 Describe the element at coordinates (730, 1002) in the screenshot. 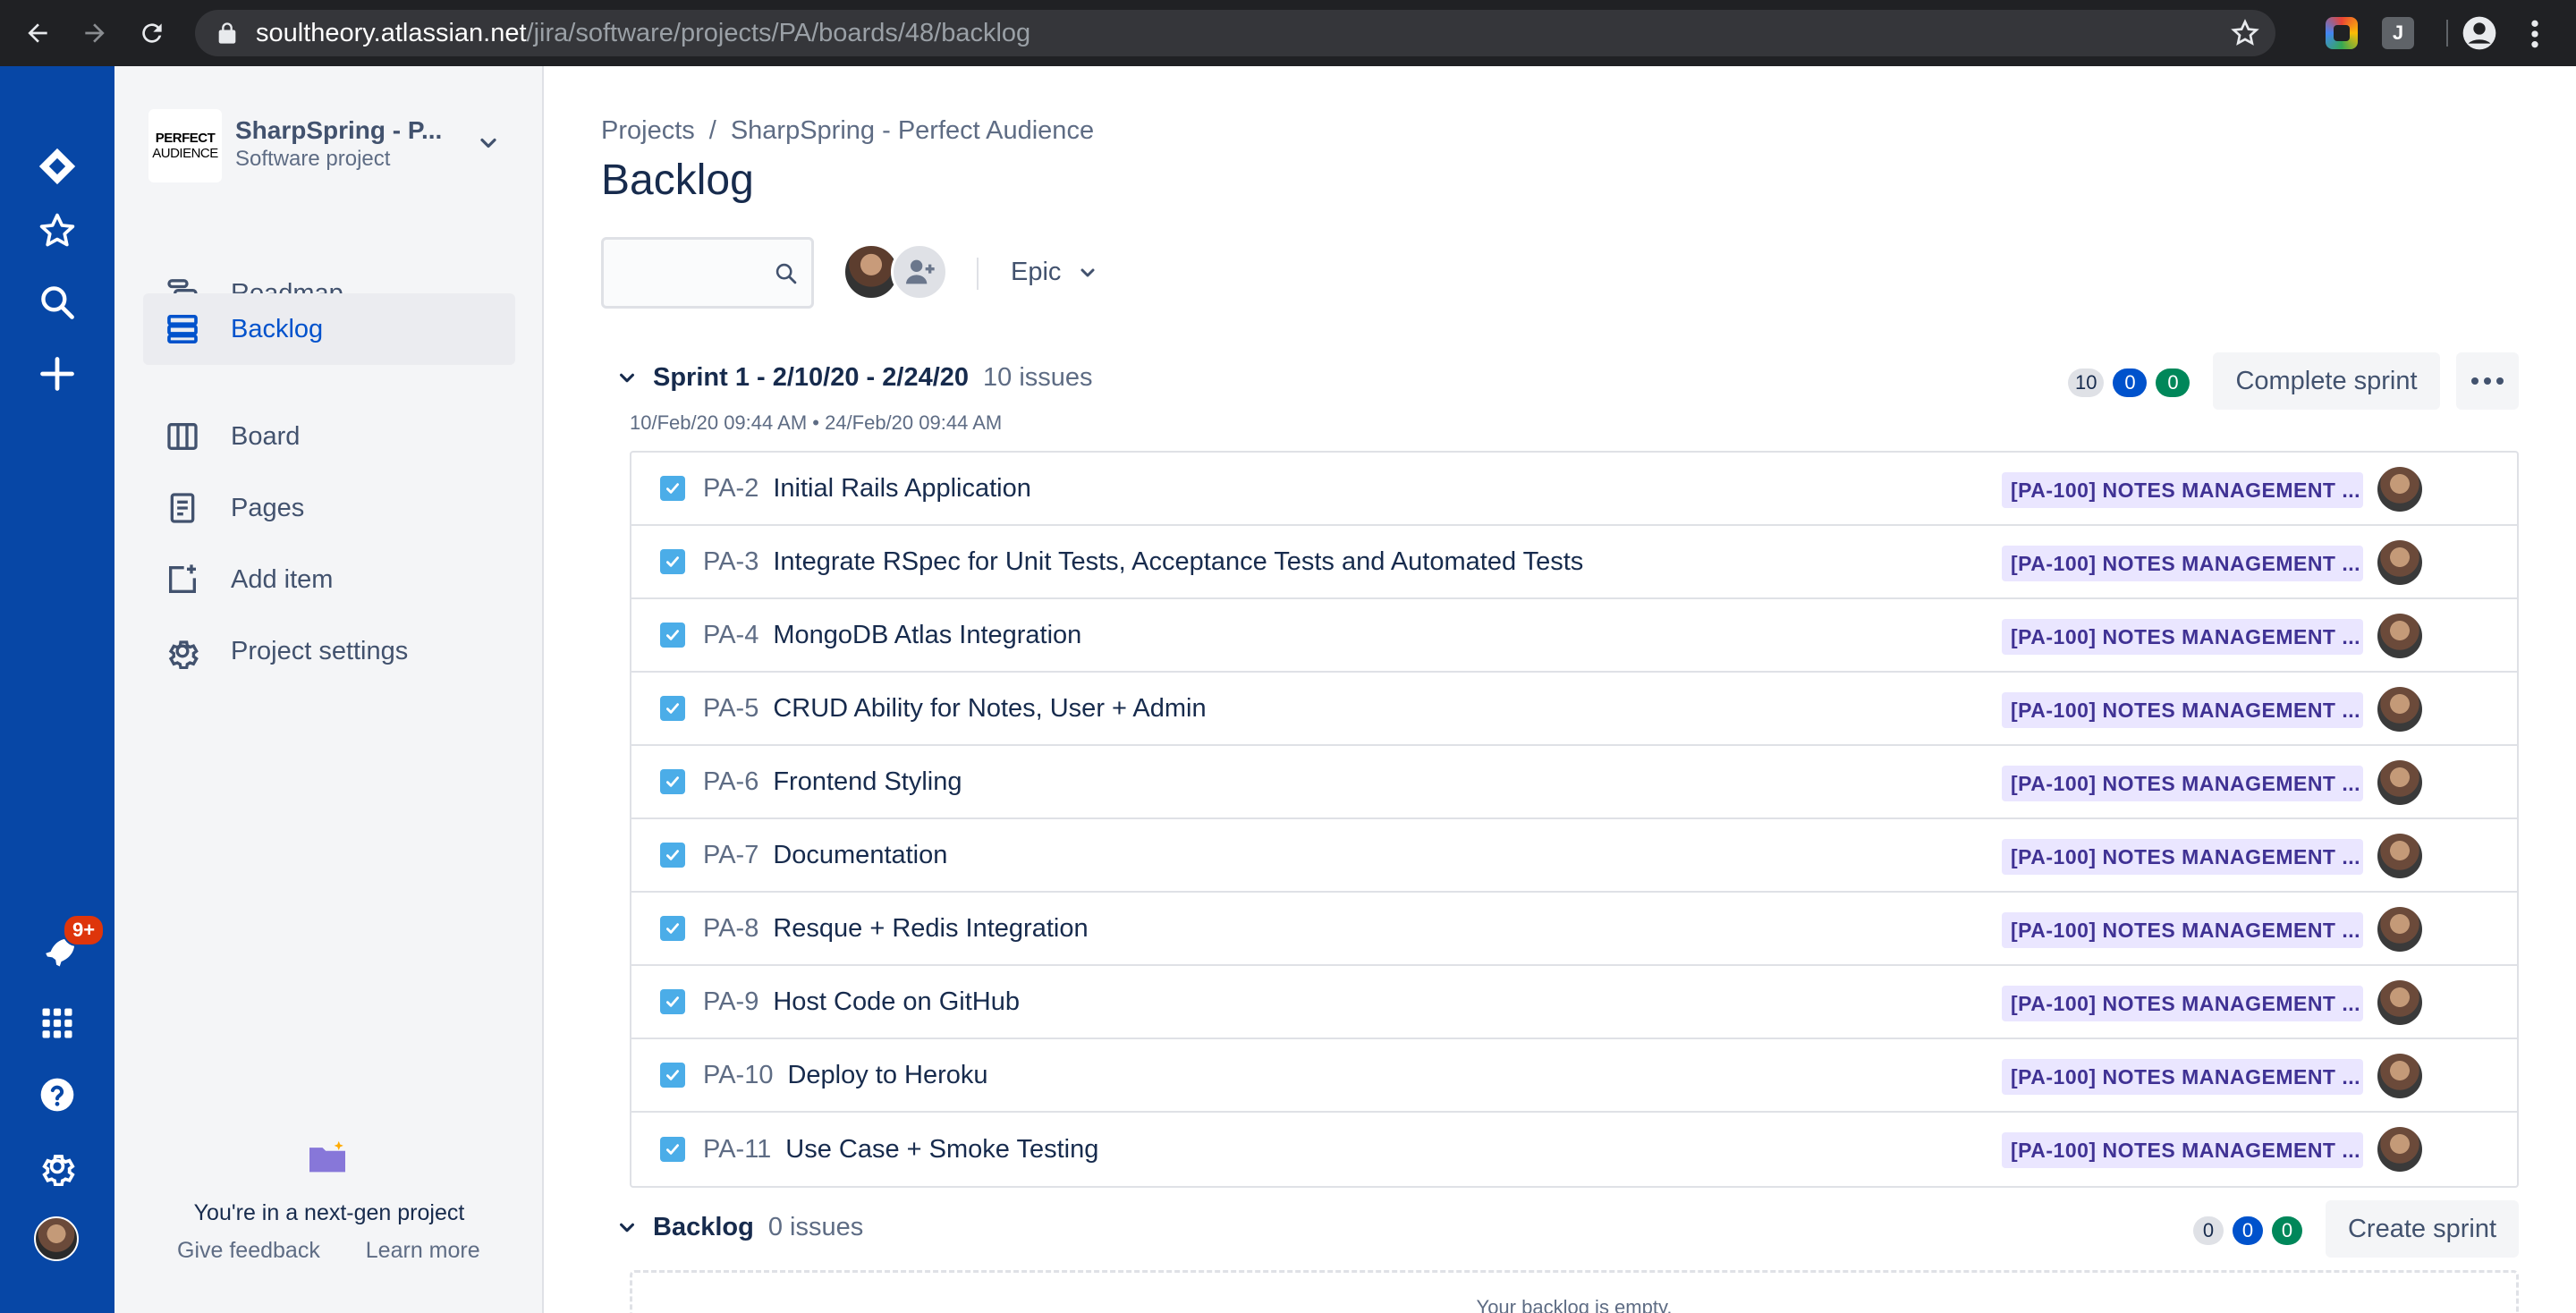

I see `issue-key: PA-9` at that location.